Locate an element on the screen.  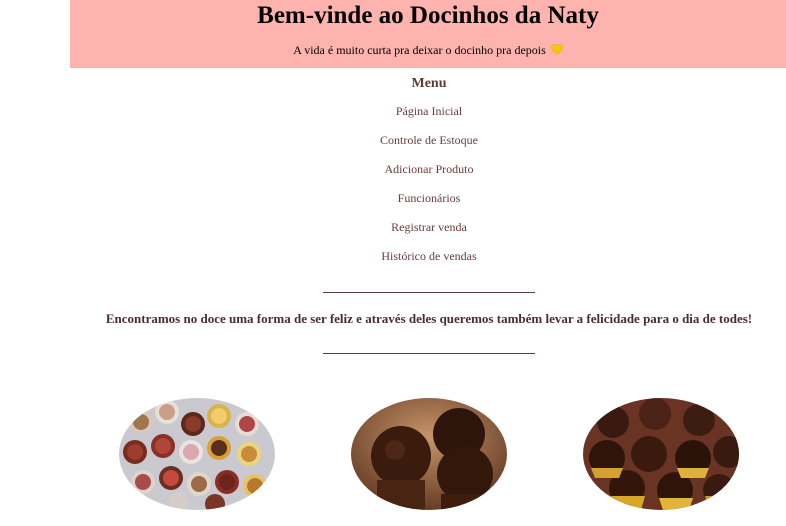
menu-title: Menu is located at coordinates (429, 83).